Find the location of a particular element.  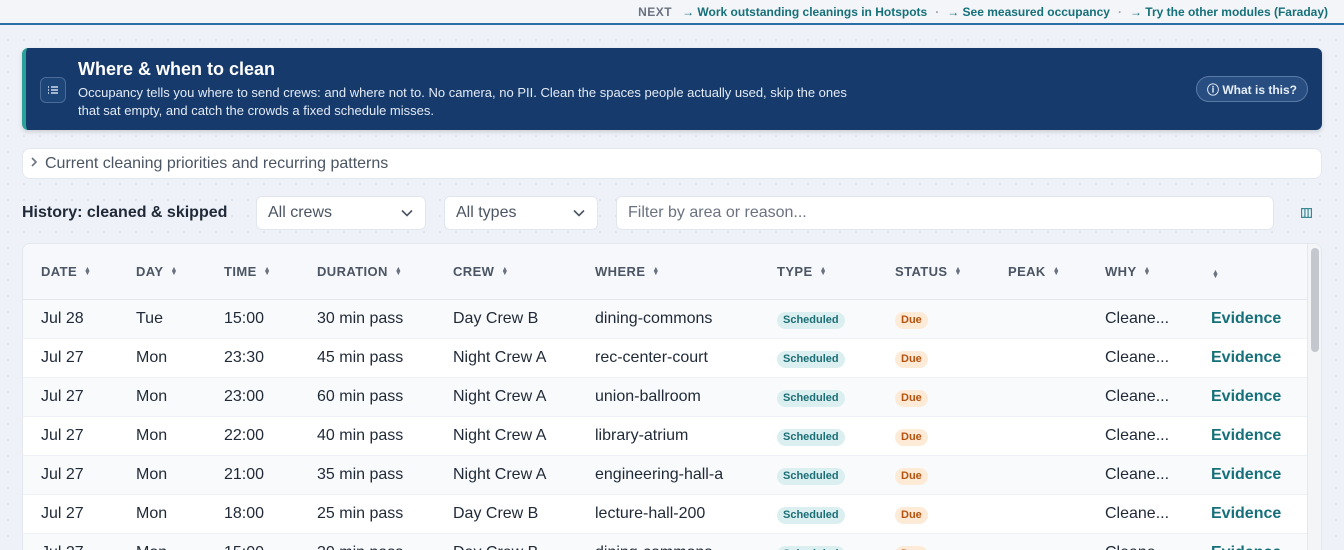

cell-duration: 25 min pass is located at coordinates (360, 513).